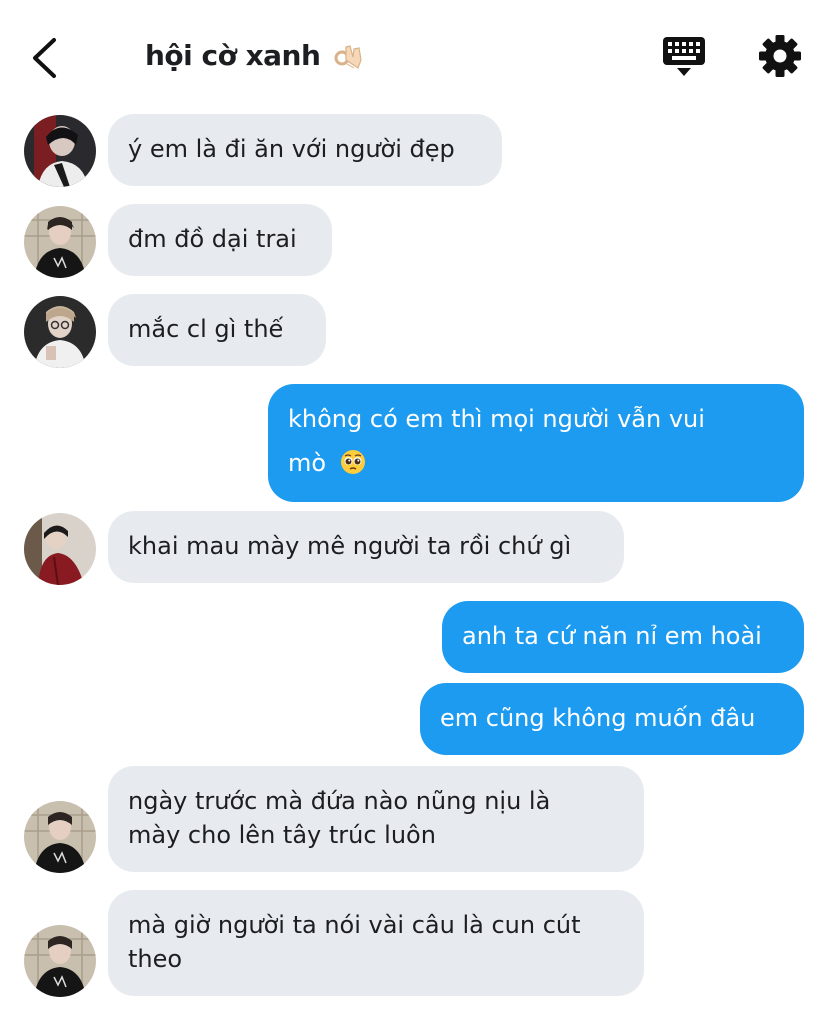  I want to click on conversation-title-group: hội cờ xanh, so click(254, 55).